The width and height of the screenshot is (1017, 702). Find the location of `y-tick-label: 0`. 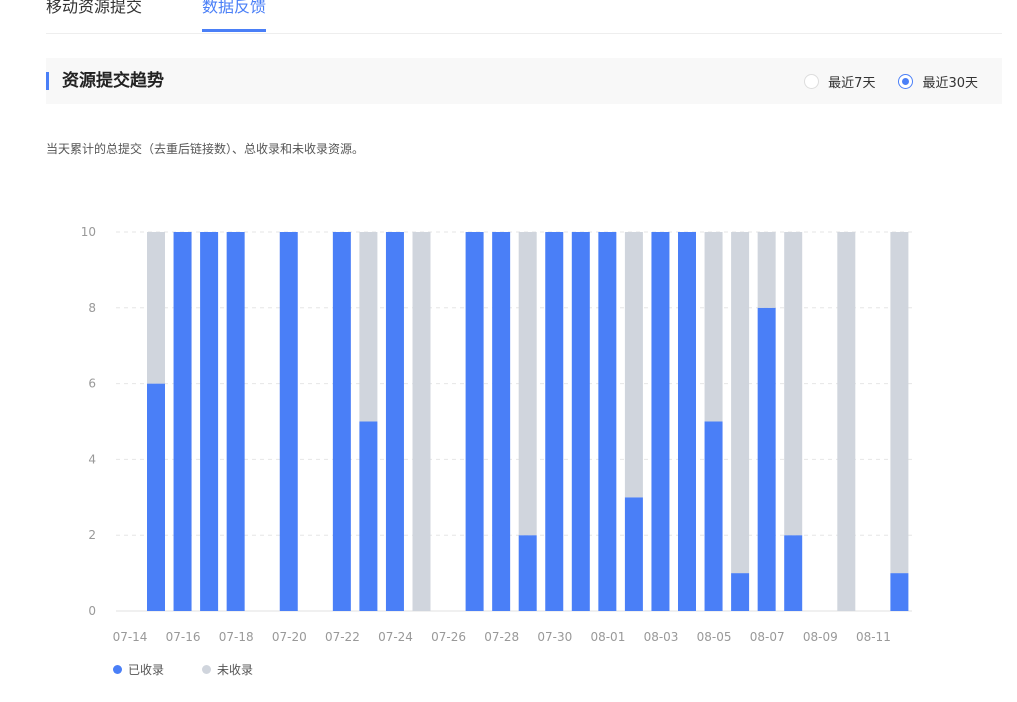

y-tick-label: 0 is located at coordinates (92, 611).